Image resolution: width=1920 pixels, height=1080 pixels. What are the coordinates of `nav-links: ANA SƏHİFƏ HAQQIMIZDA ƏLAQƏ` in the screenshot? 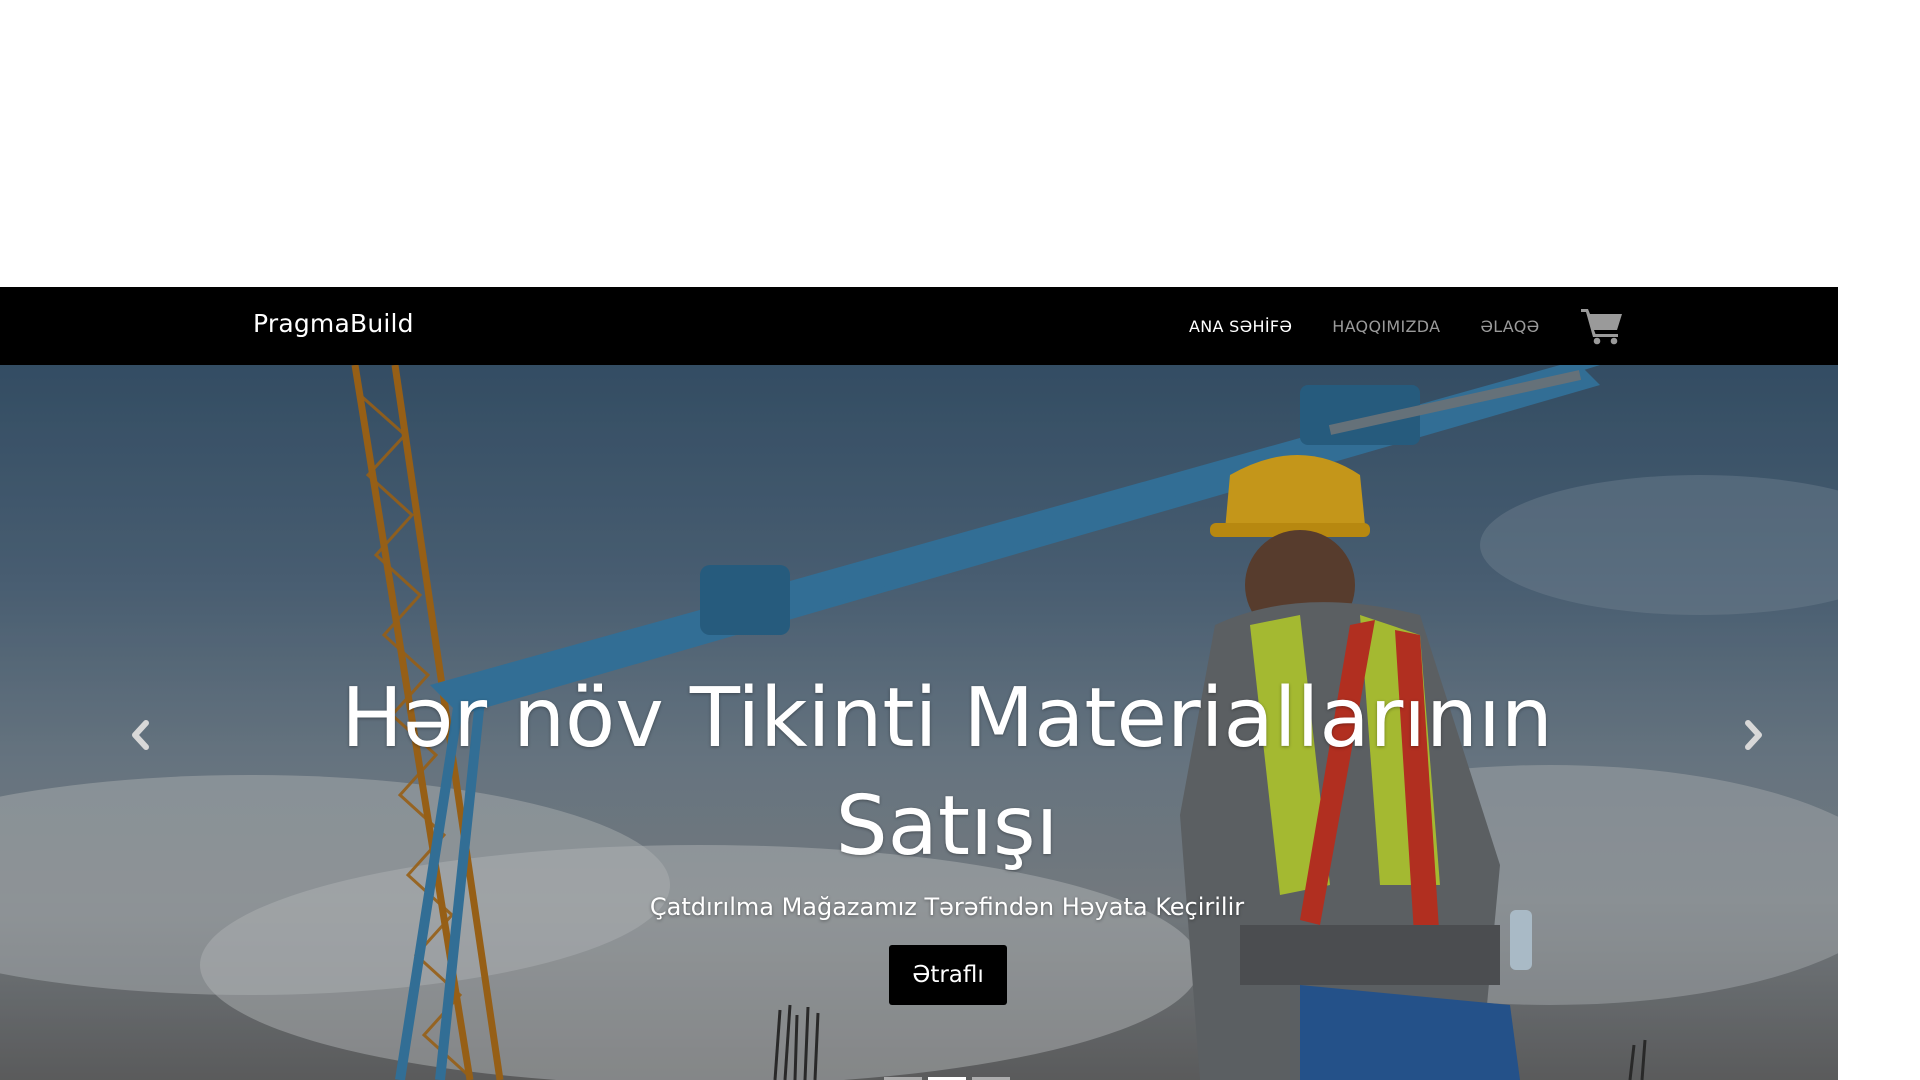 It's located at (1384, 326).